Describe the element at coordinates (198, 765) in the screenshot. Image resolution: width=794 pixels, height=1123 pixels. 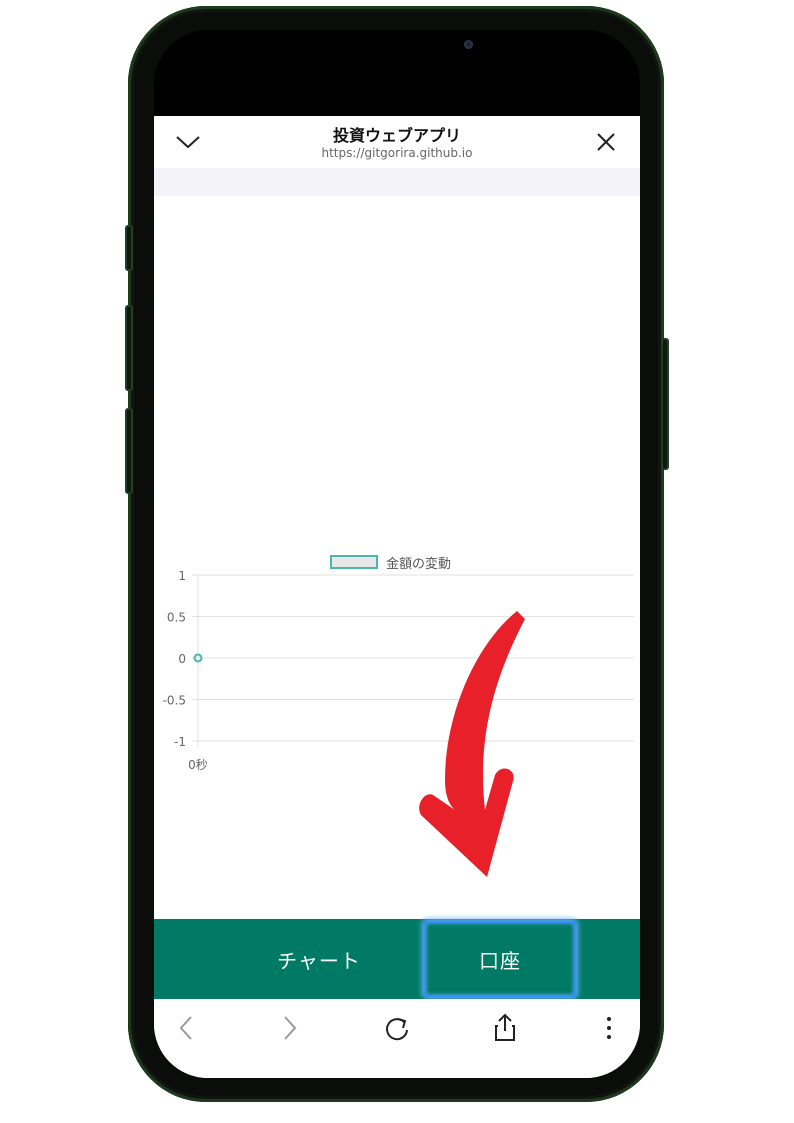
I see `x-tick-label: 0秒` at that location.